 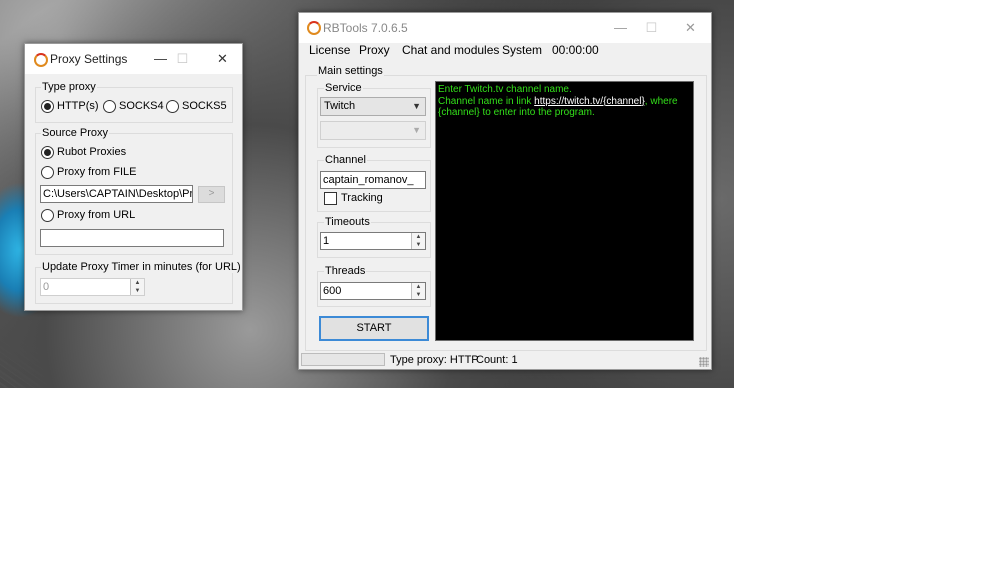 I want to click on radio-https, so click(x=47, y=106).